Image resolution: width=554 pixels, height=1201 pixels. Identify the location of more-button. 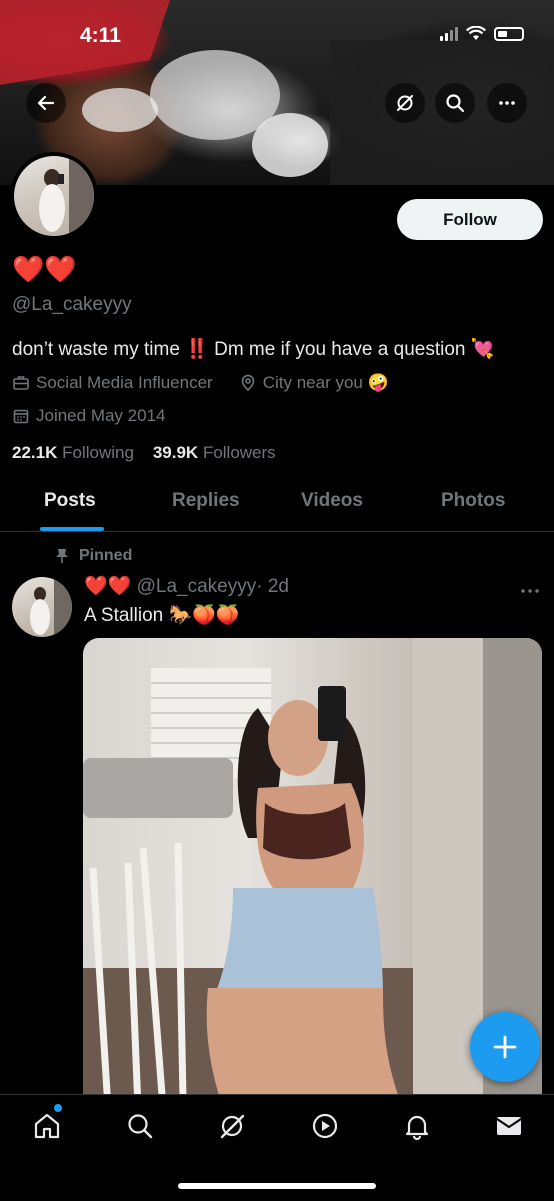
(507, 103).